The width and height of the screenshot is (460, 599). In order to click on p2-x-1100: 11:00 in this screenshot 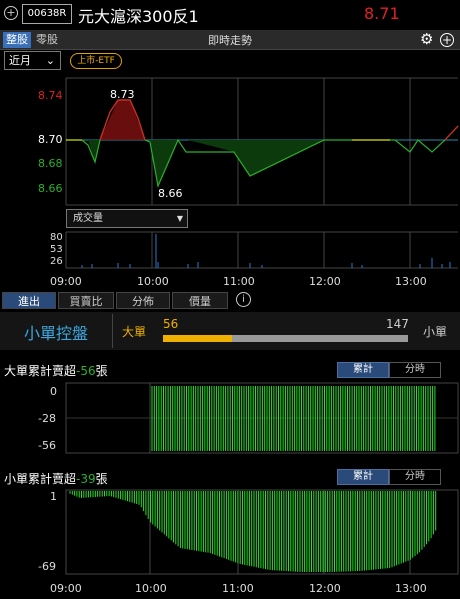, I will do `click(238, 588)`.